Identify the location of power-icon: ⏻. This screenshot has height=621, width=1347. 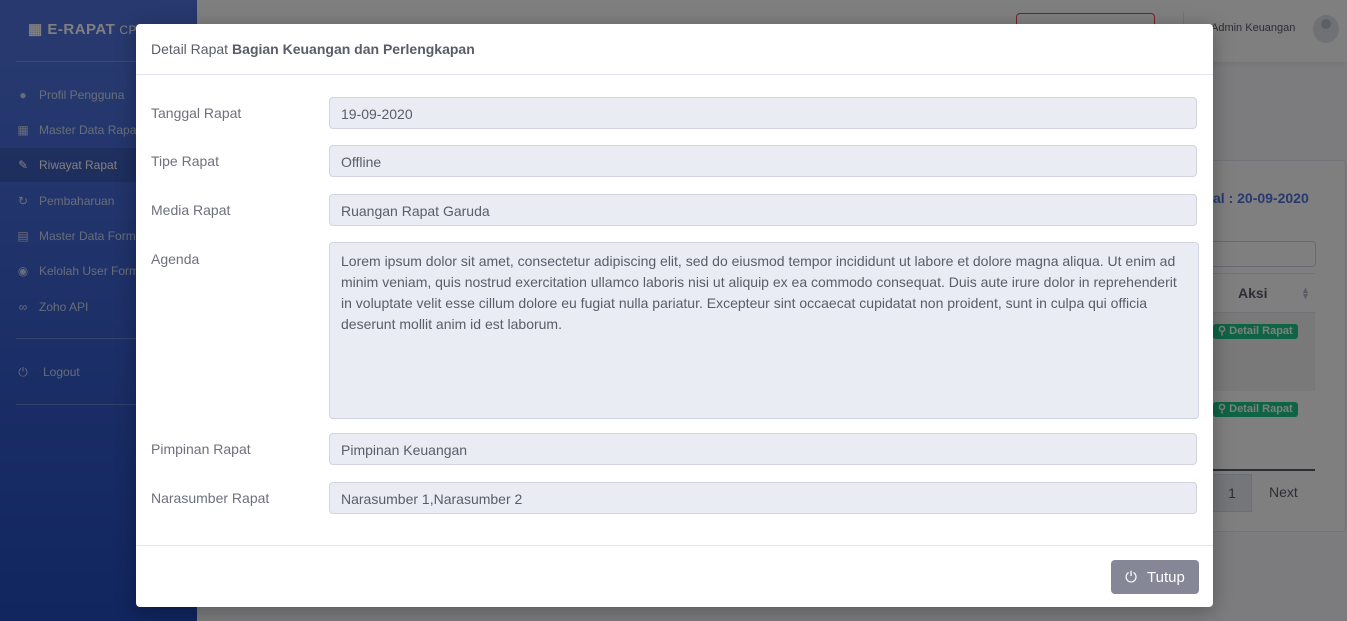
(1131, 577).